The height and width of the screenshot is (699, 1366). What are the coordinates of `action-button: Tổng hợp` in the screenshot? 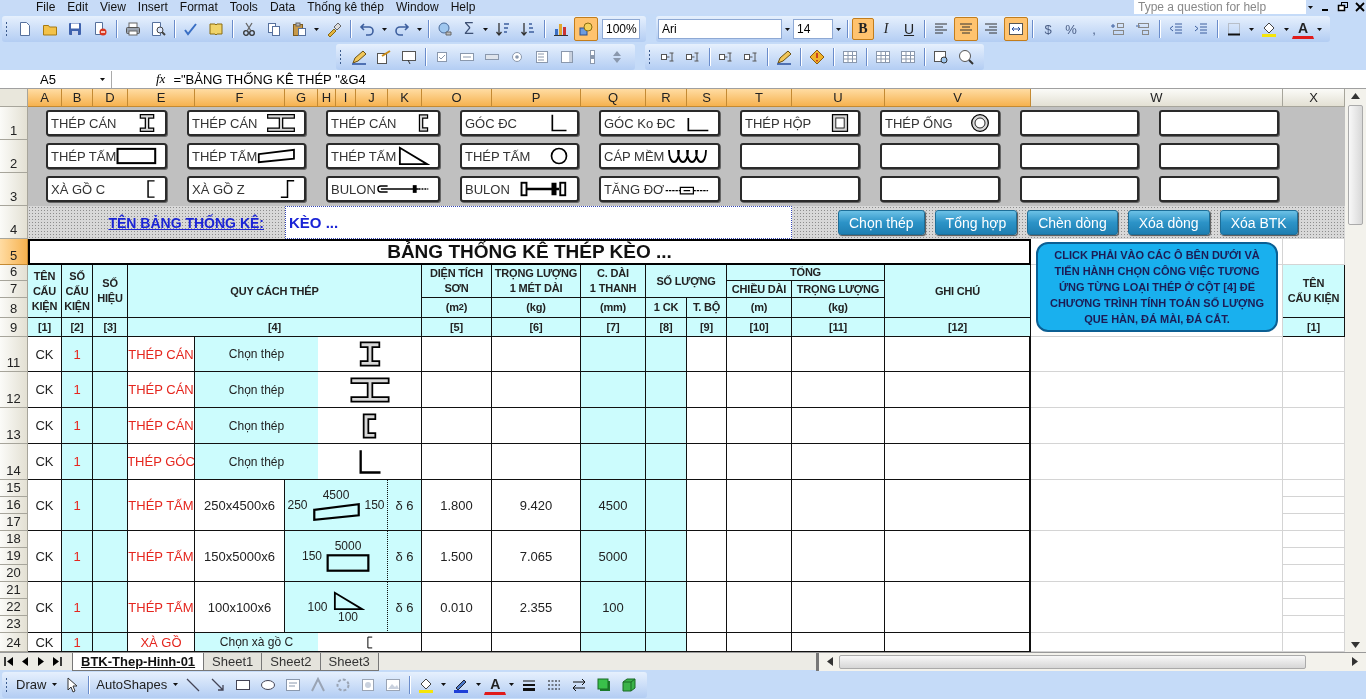 It's located at (976, 222).